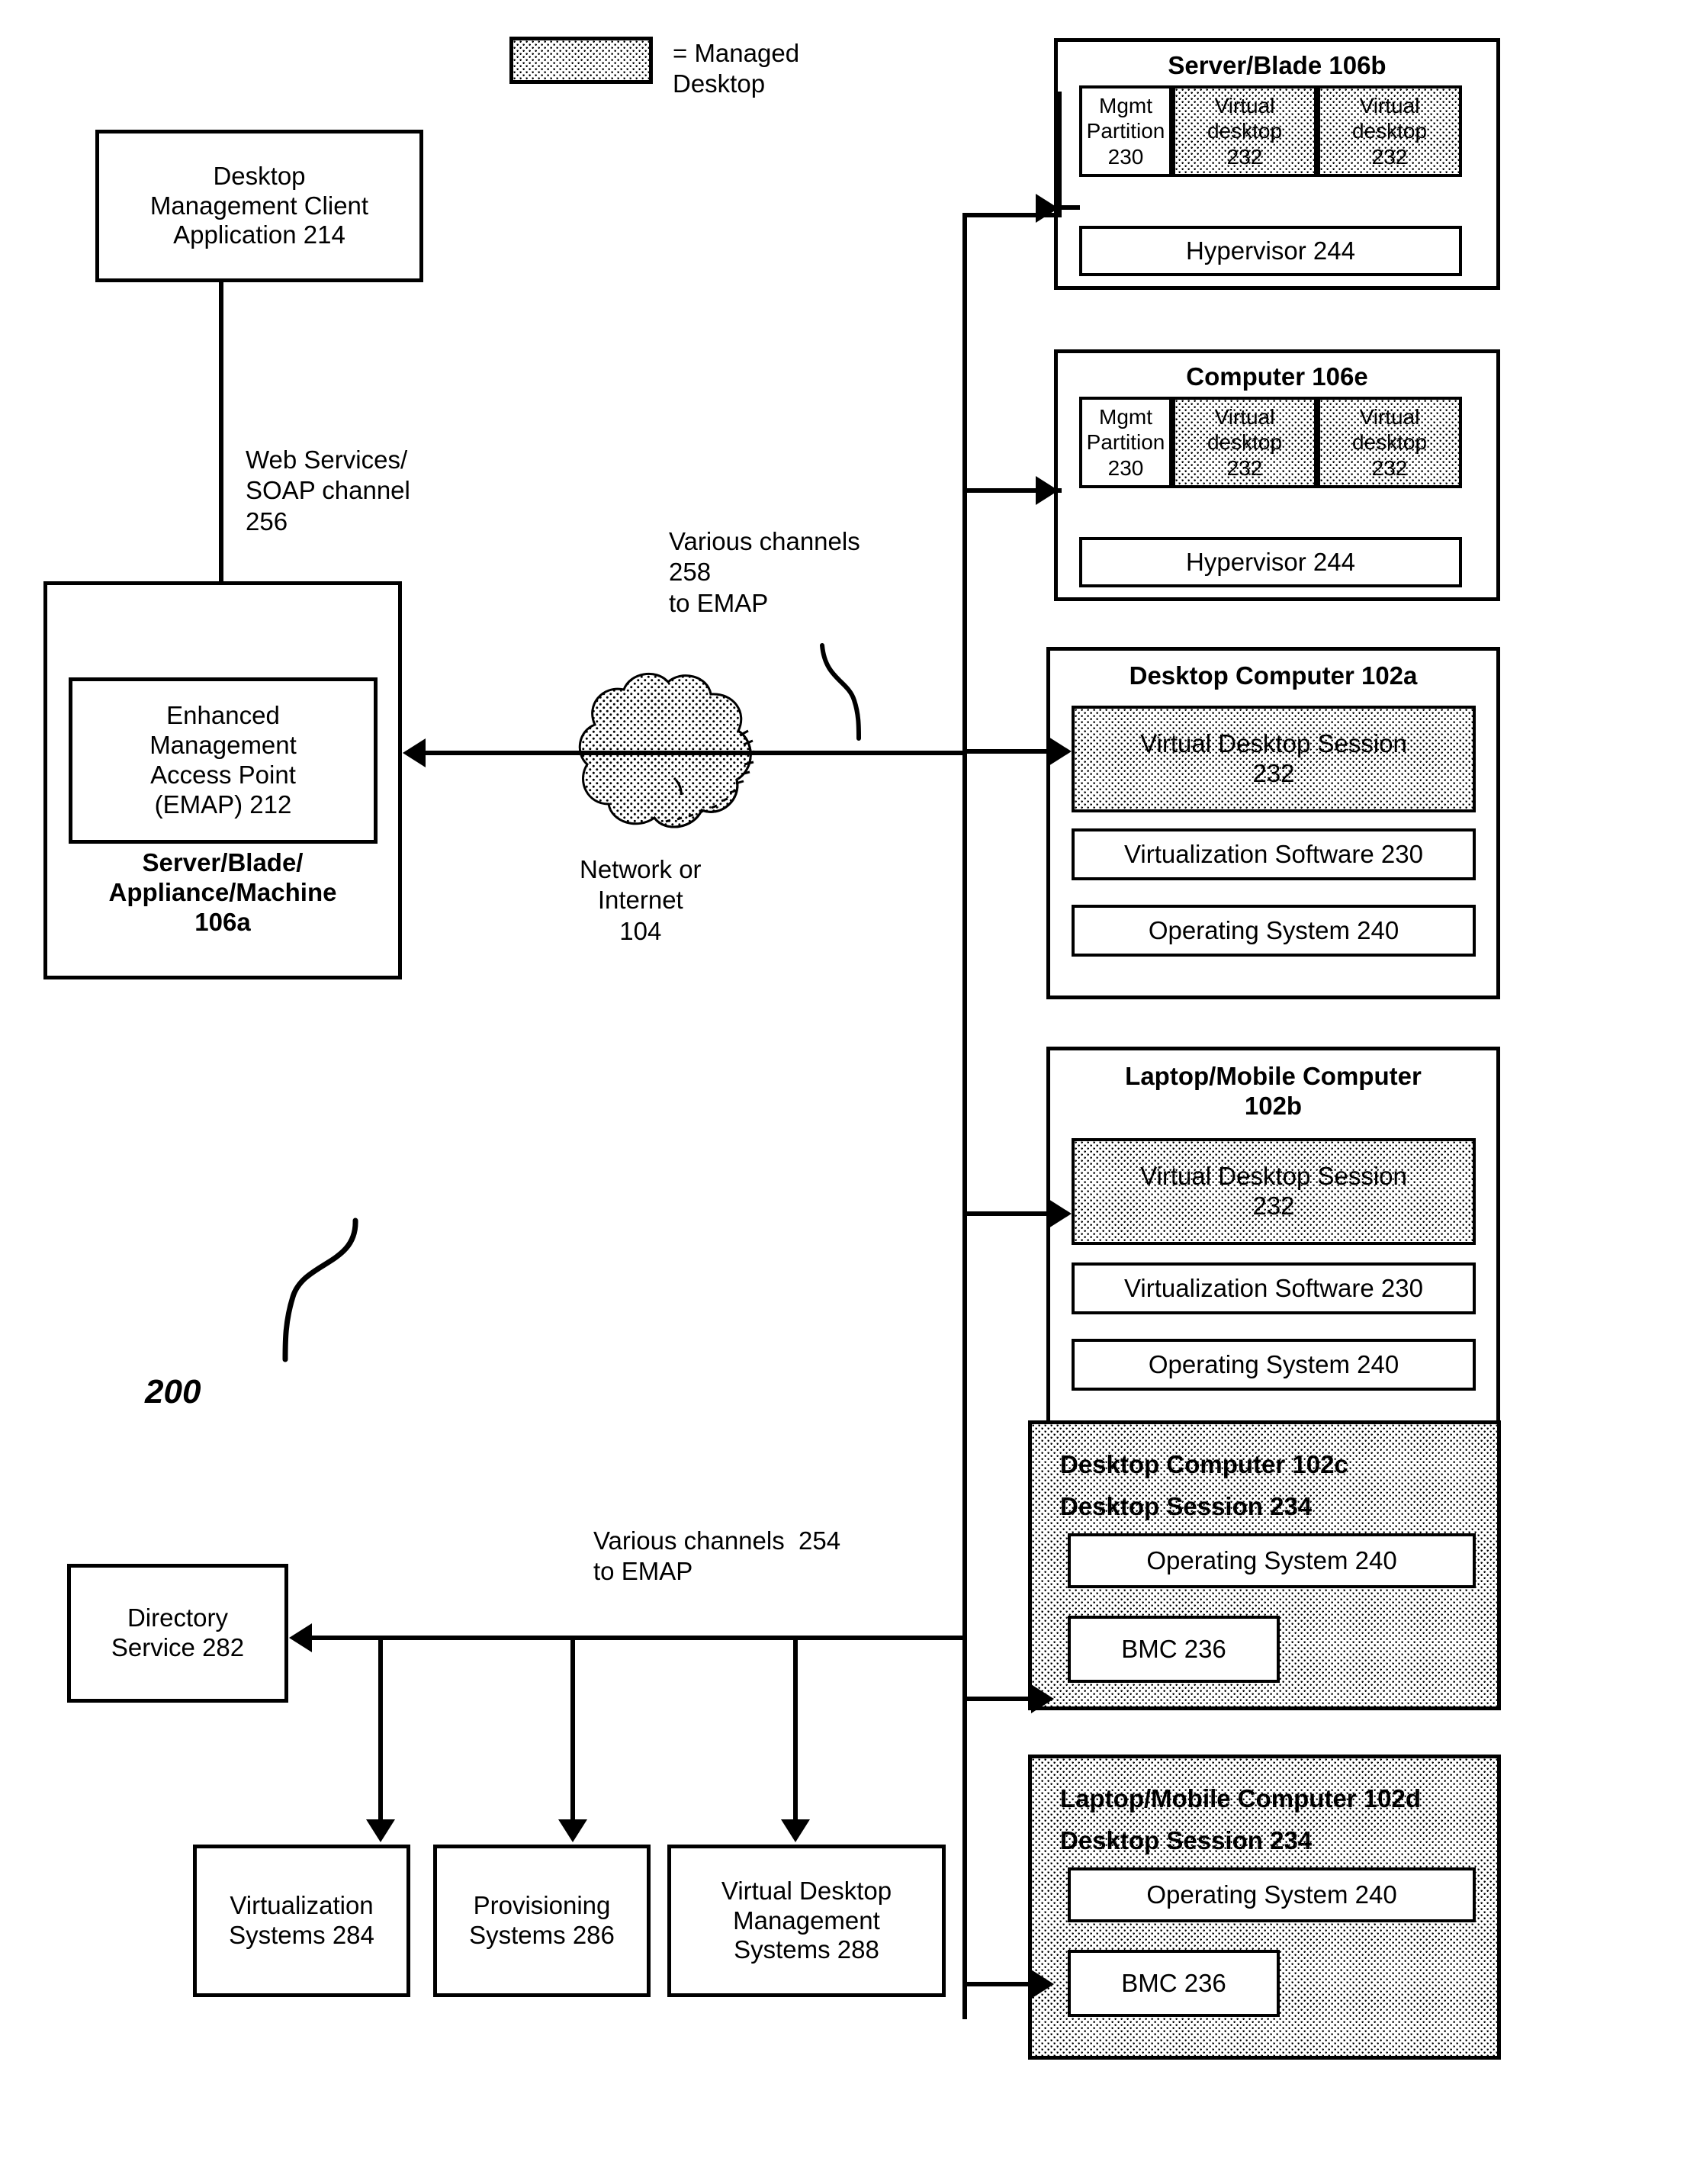  I want to click on figure-number-leader, so click(320, 1289).